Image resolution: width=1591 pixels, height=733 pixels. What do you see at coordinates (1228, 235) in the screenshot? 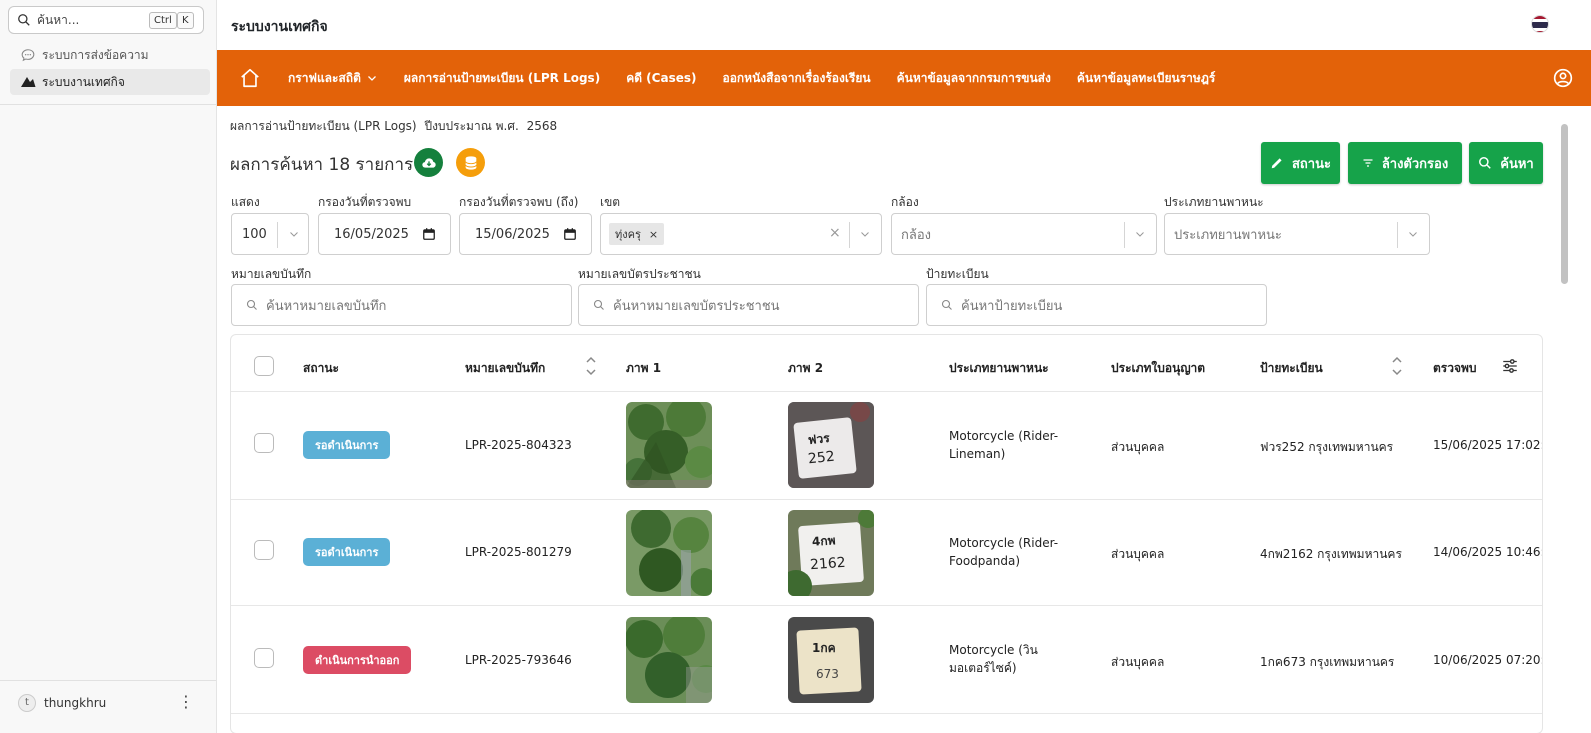
I see `vehicle-type-placeholder: ประเภทยานพาหนะ` at bounding box center [1228, 235].